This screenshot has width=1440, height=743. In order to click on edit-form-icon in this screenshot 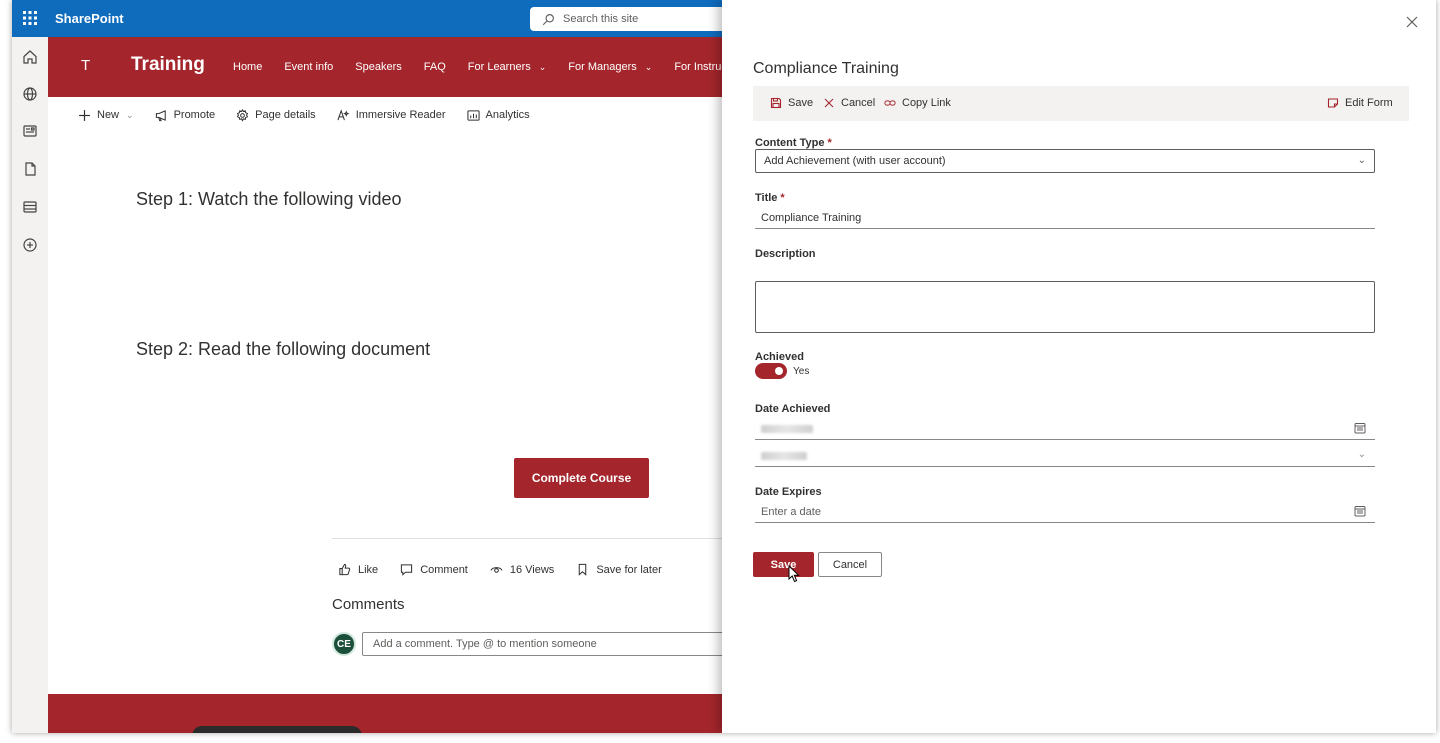, I will do `click(1333, 103)`.